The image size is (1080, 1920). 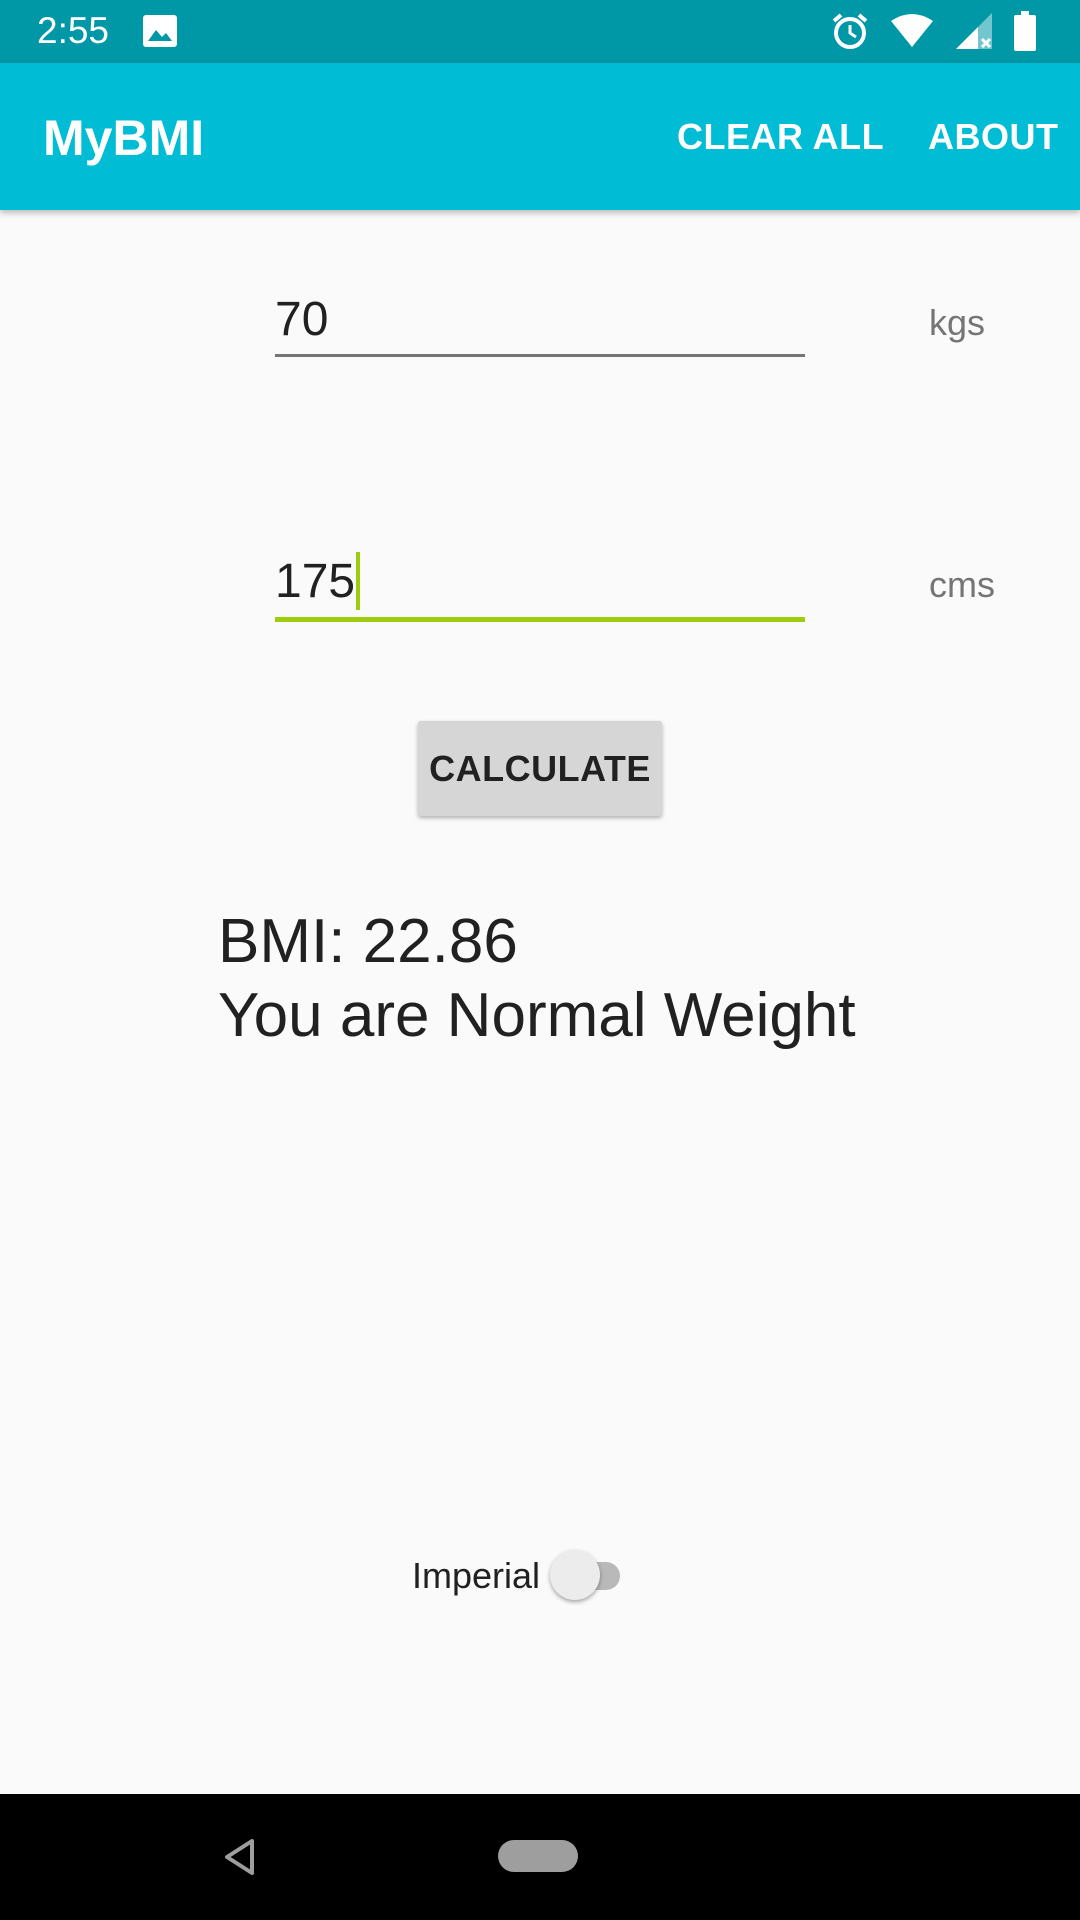 What do you see at coordinates (540, 31) in the screenshot?
I see `status-bar: 2:55` at bounding box center [540, 31].